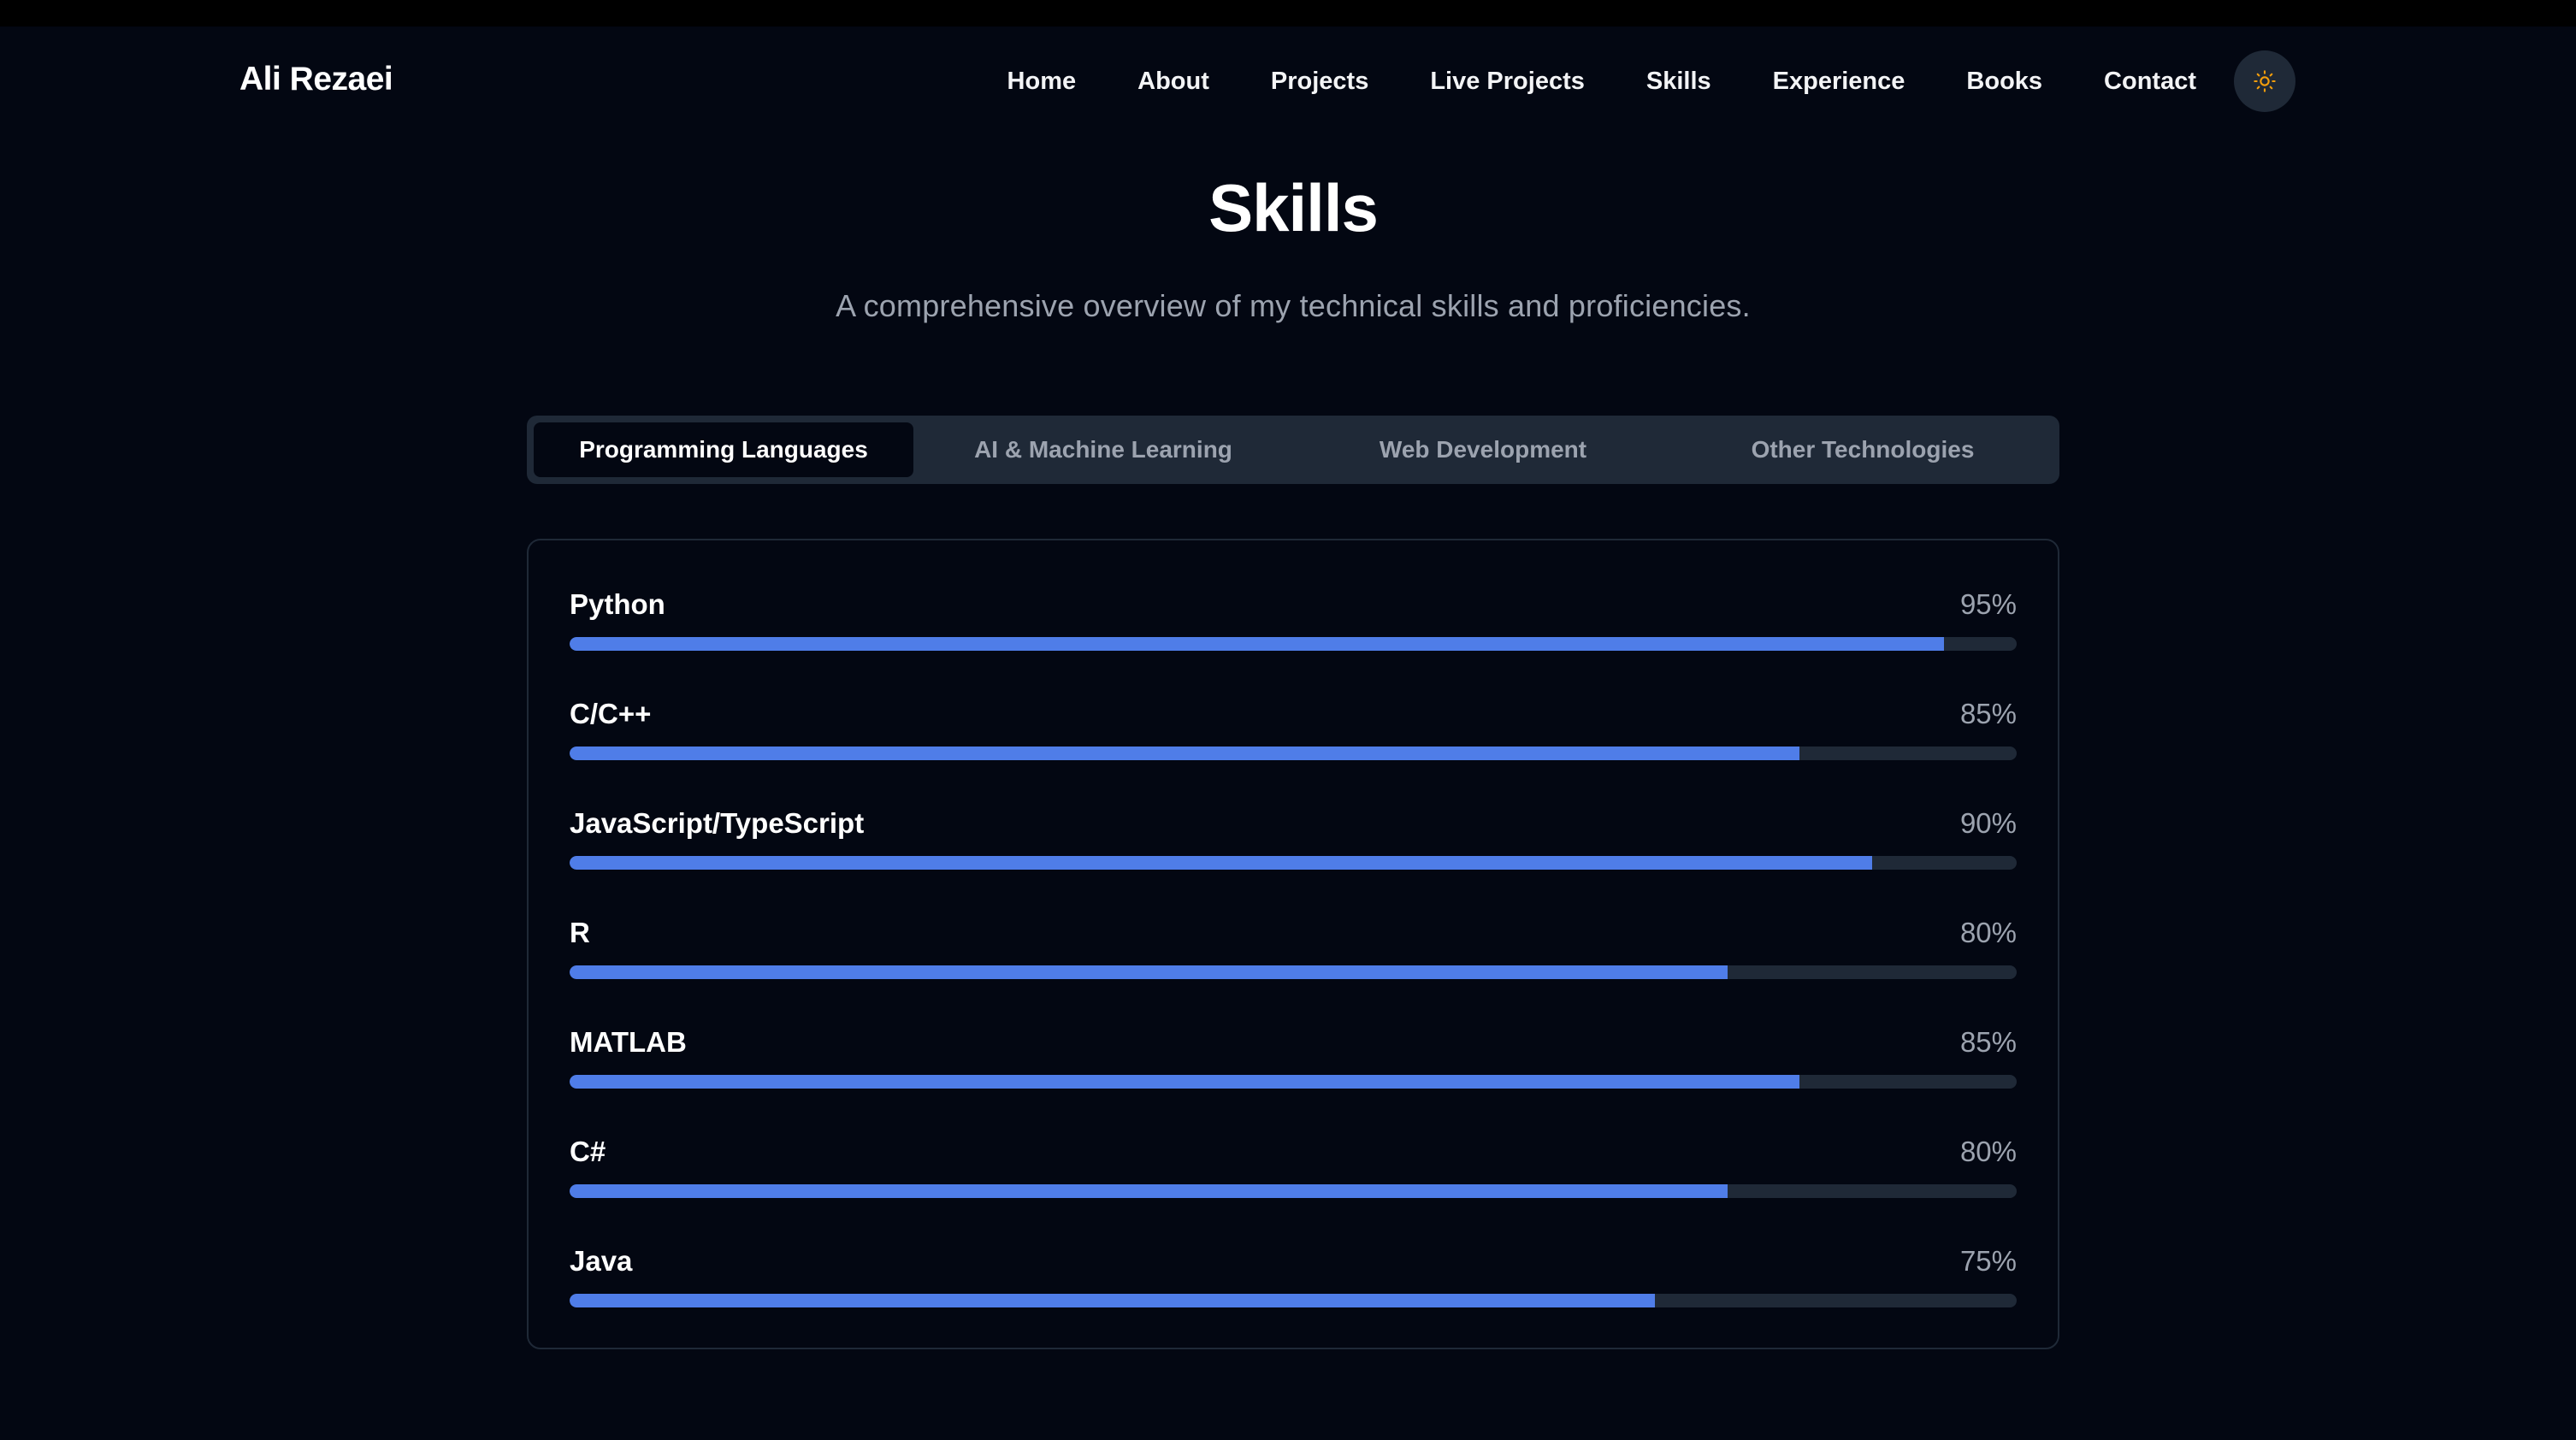 The width and height of the screenshot is (2576, 1440). What do you see at coordinates (1293, 955) in the screenshot?
I see `skill-row-r: R 80%` at bounding box center [1293, 955].